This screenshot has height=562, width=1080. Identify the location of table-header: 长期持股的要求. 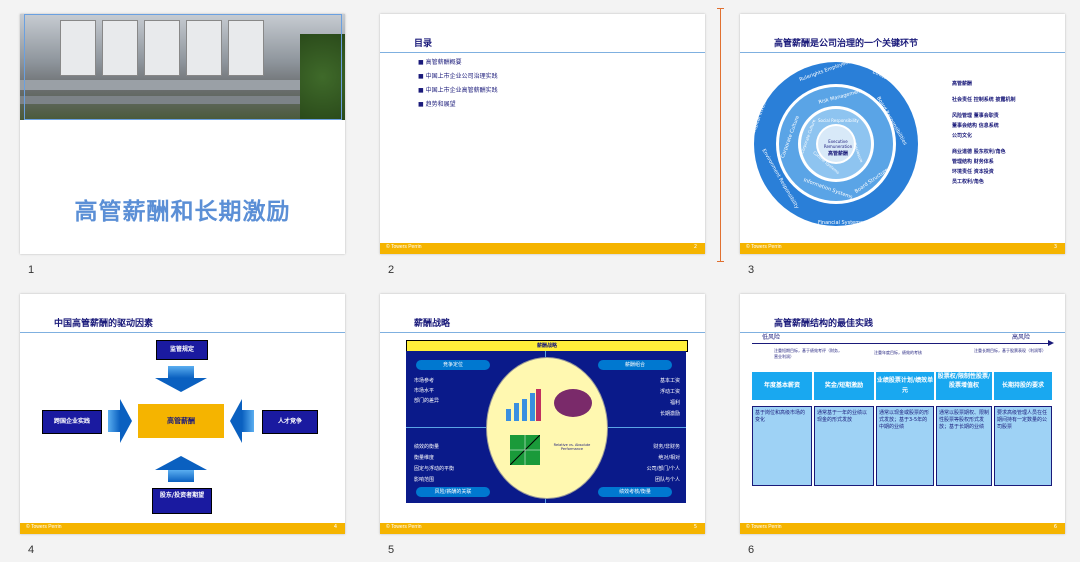
(1023, 386).